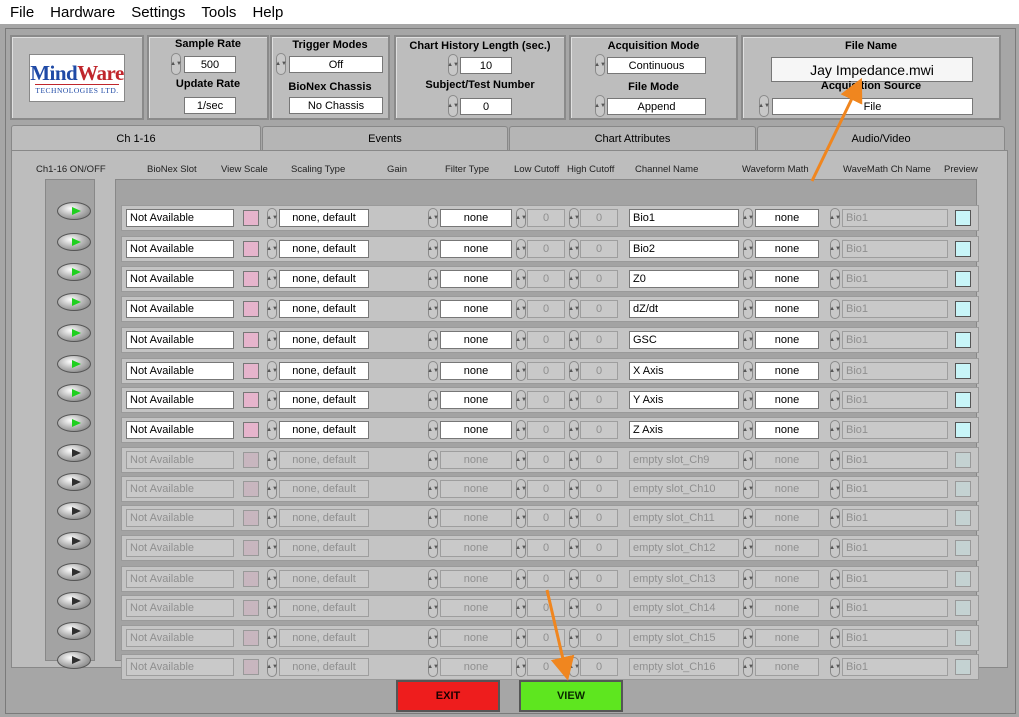  Describe the element at coordinates (486, 65) in the screenshot. I see `chart-history-field: 10` at that location.